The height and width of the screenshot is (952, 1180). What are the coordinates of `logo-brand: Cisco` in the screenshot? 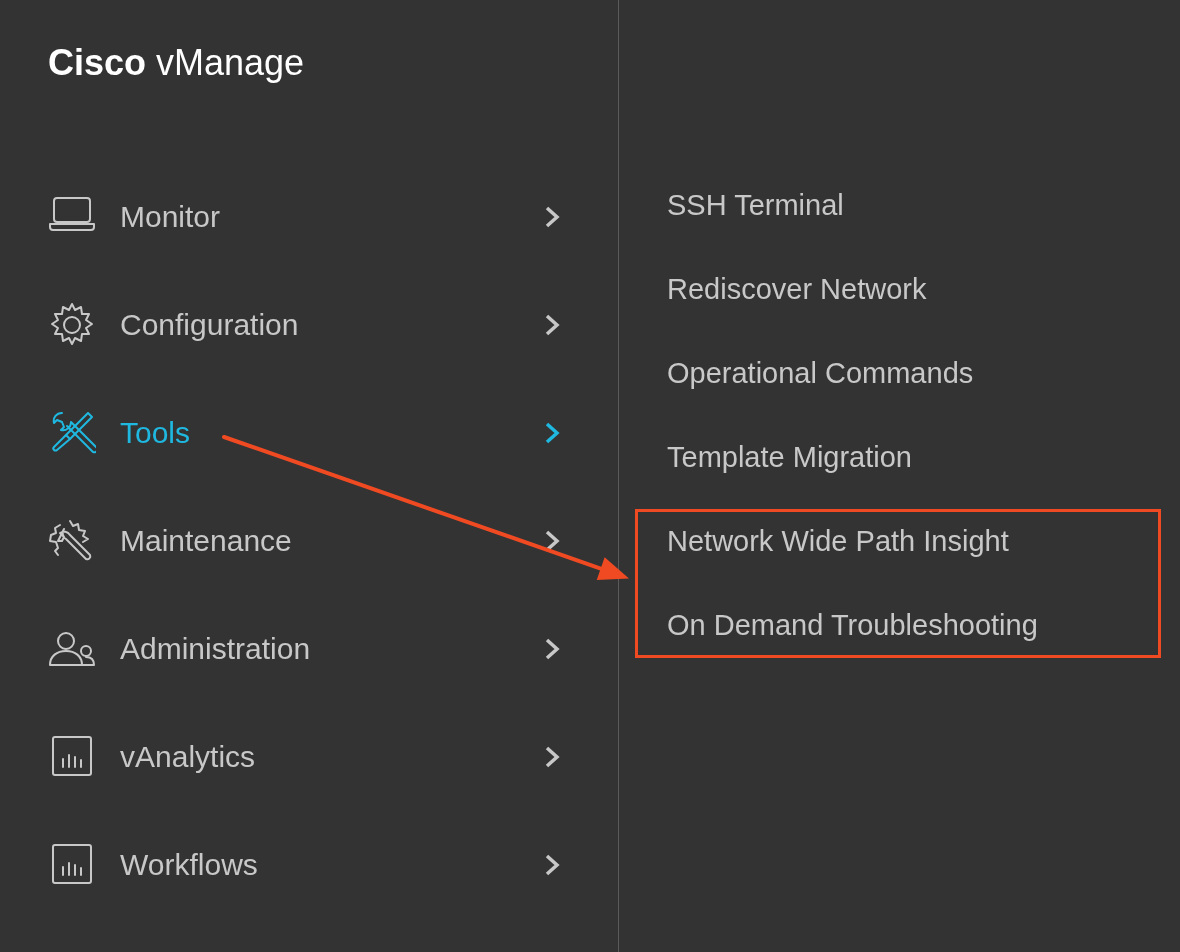 It's located at (97, 63).